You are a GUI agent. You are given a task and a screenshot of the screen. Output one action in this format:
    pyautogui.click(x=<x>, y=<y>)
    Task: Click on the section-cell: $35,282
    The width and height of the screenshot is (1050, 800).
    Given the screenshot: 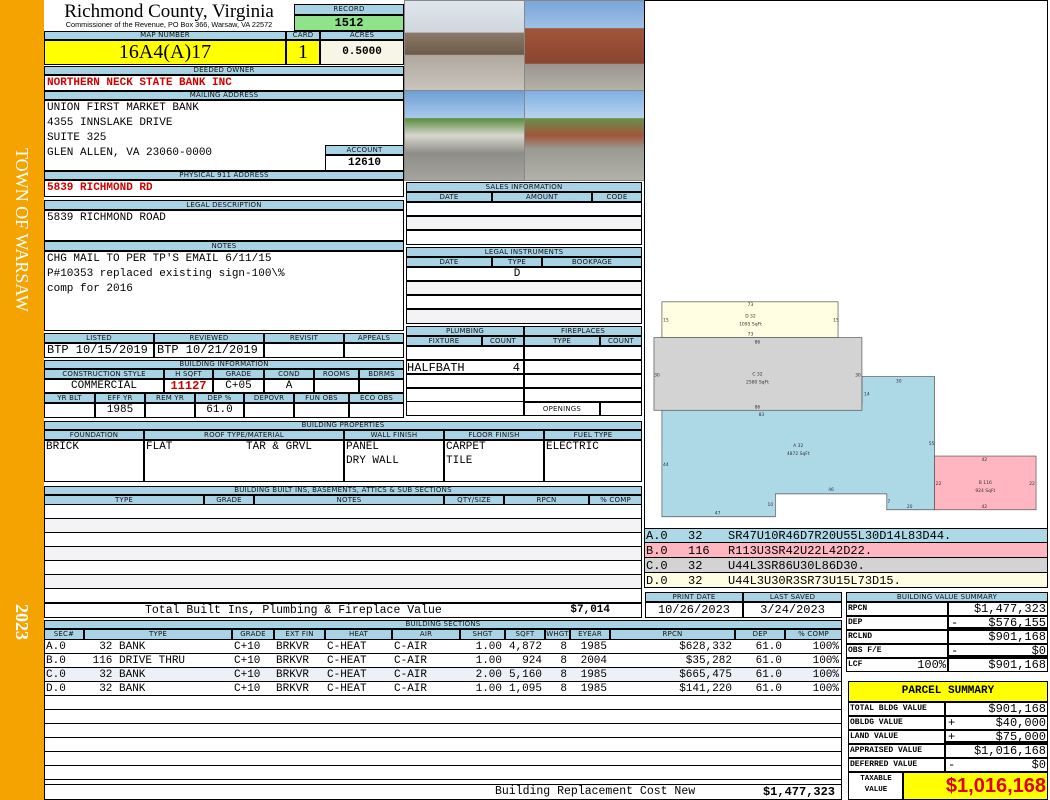 What is the action you would take?
    pyautogui.click(x=708, y=661)
    